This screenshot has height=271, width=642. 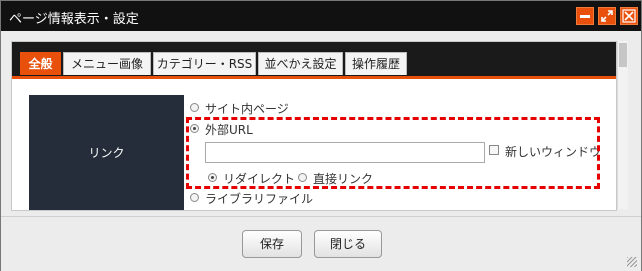 I want to click on link-label-text: リンク, so click(x=106, y=153).